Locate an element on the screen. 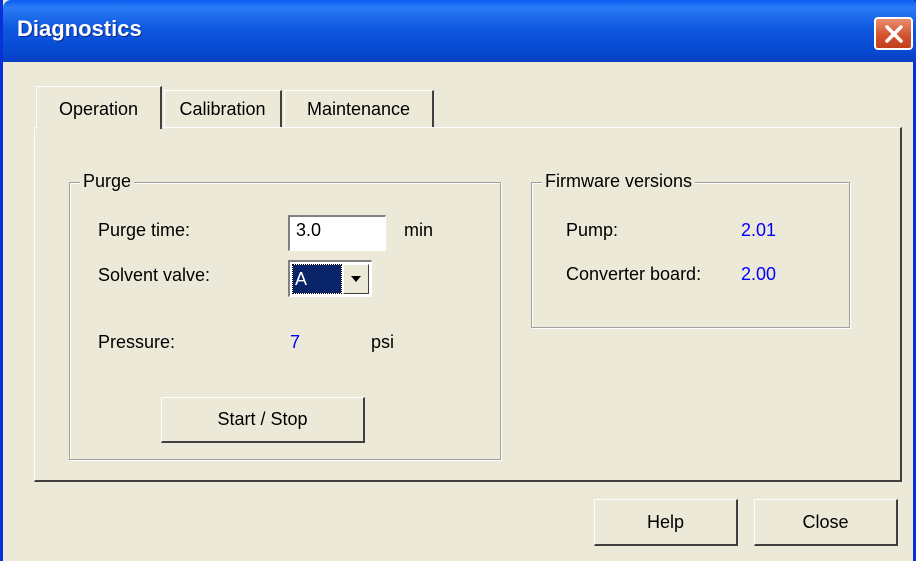 Image resolution: width=916 pixels, height=561 pixels. solvent-valve-label: Solvent valve: is located at coordinates (154, 275).